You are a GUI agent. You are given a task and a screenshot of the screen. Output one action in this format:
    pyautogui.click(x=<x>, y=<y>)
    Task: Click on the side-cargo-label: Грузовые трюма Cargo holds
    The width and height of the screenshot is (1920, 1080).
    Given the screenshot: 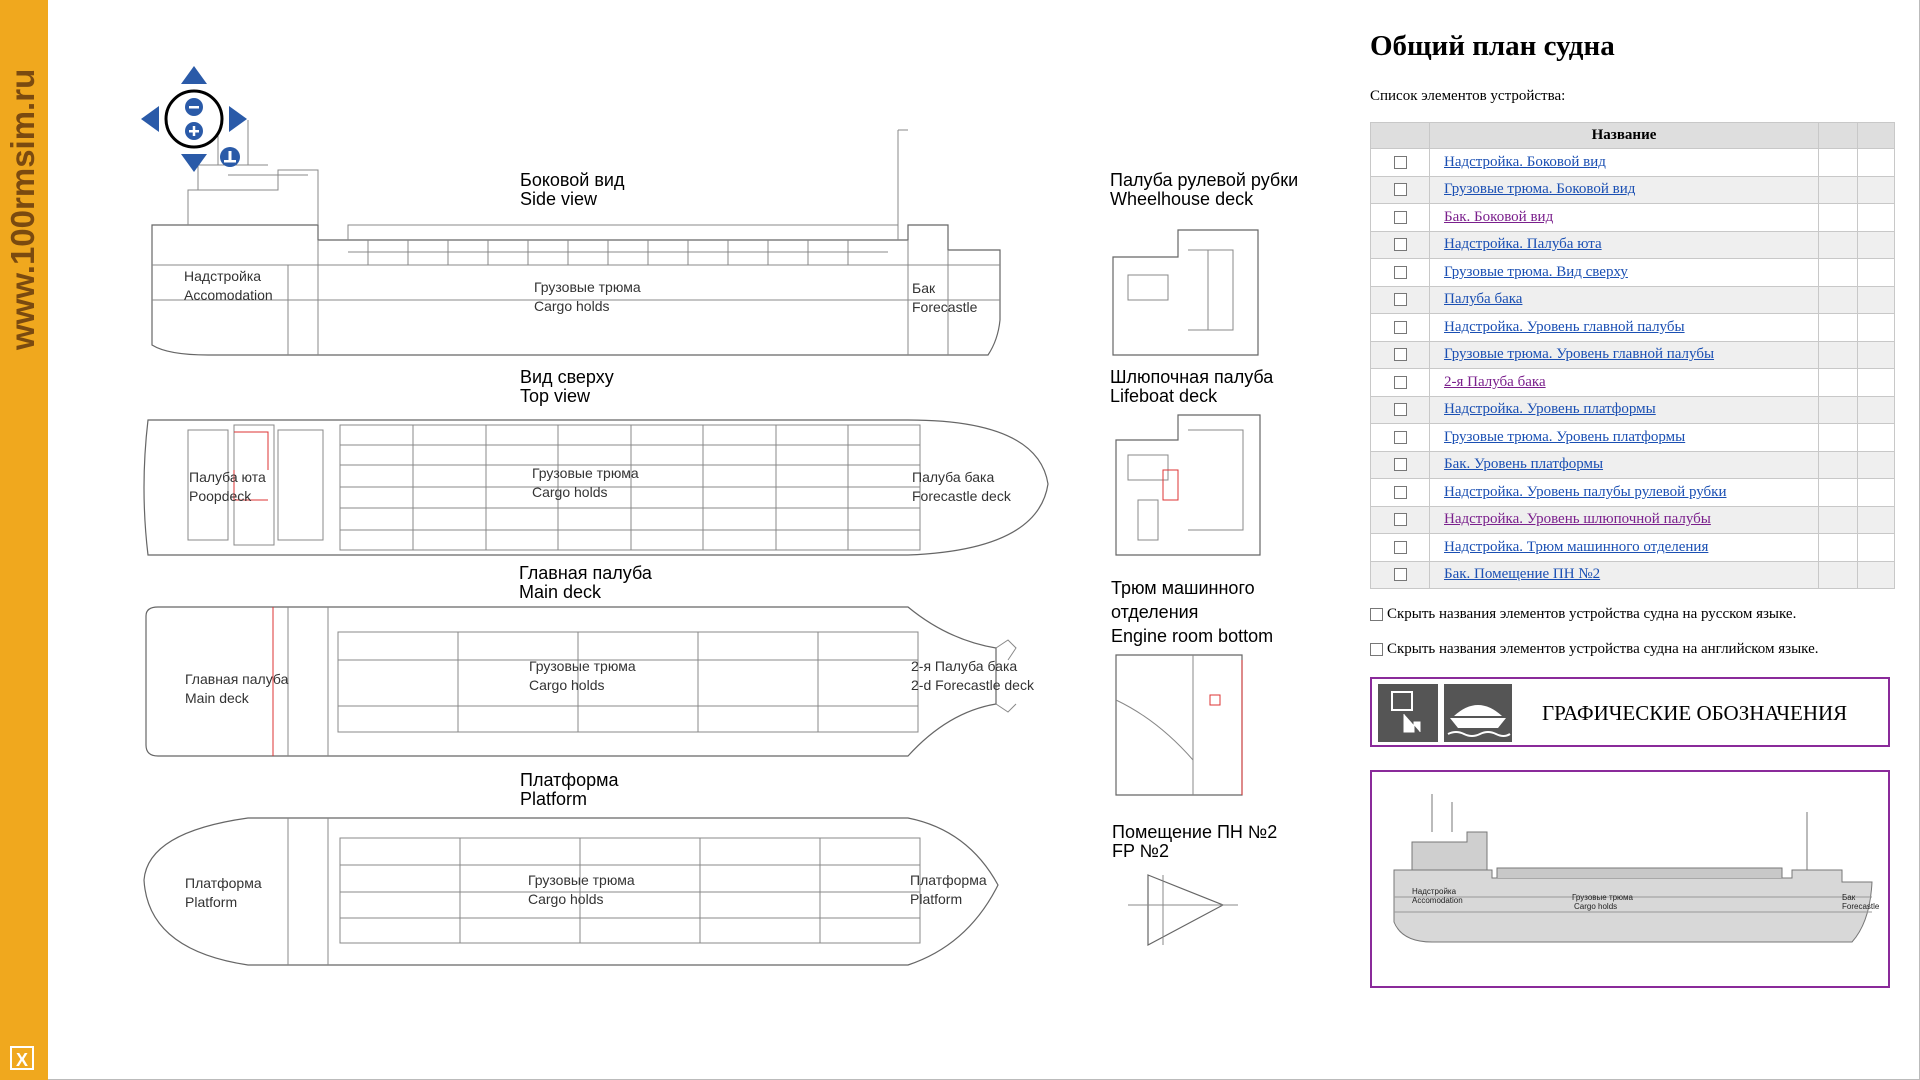 What is the action you would take?
    pyautogui.click(x=587, y=297)
    